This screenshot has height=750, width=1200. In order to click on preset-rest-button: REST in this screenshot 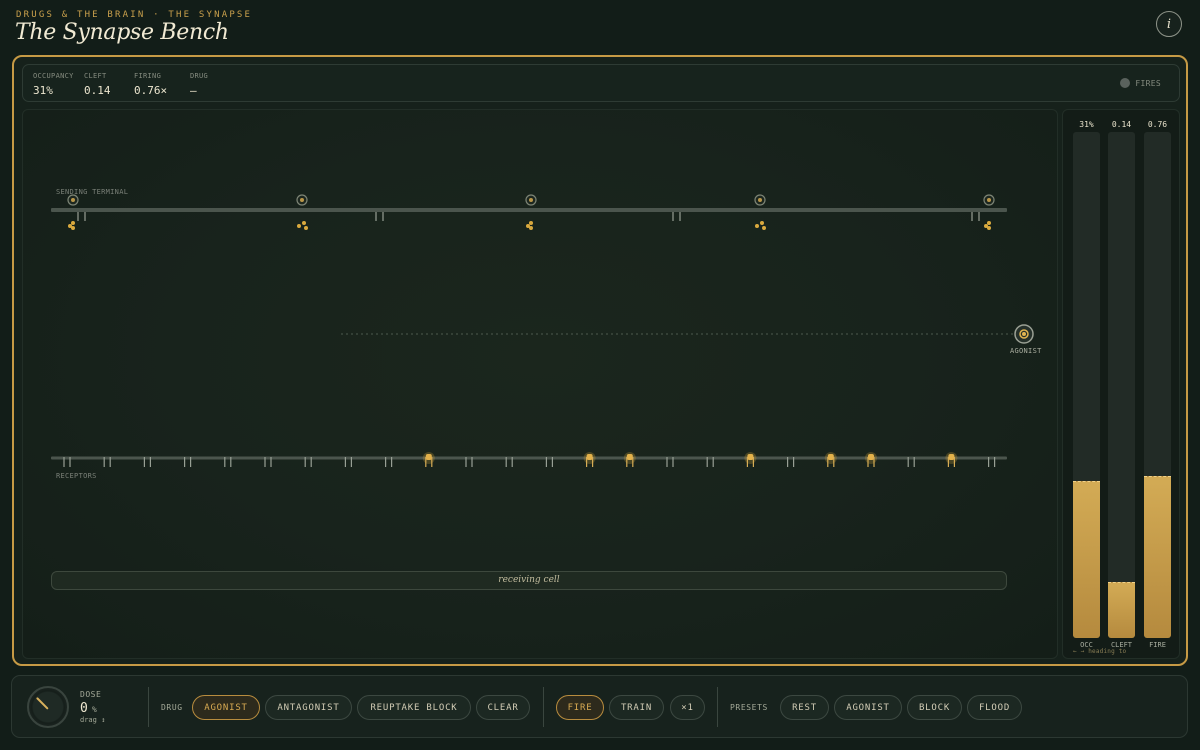, I will do `click(804, 707)`.